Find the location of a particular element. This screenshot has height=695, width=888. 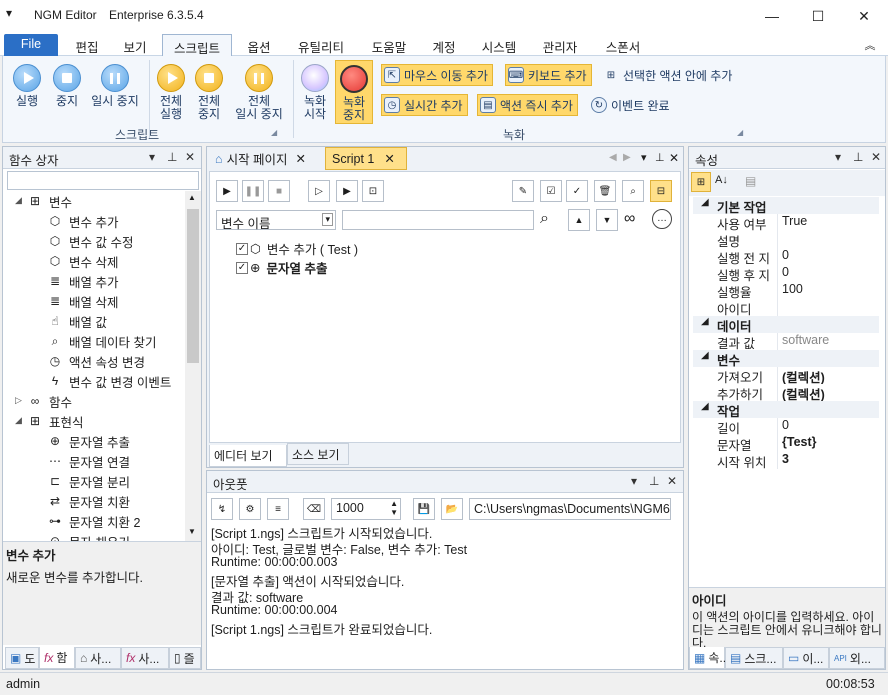

tree-item: ϟ 변수 값 변경 이벤트 is located at coordinates (109, 381).